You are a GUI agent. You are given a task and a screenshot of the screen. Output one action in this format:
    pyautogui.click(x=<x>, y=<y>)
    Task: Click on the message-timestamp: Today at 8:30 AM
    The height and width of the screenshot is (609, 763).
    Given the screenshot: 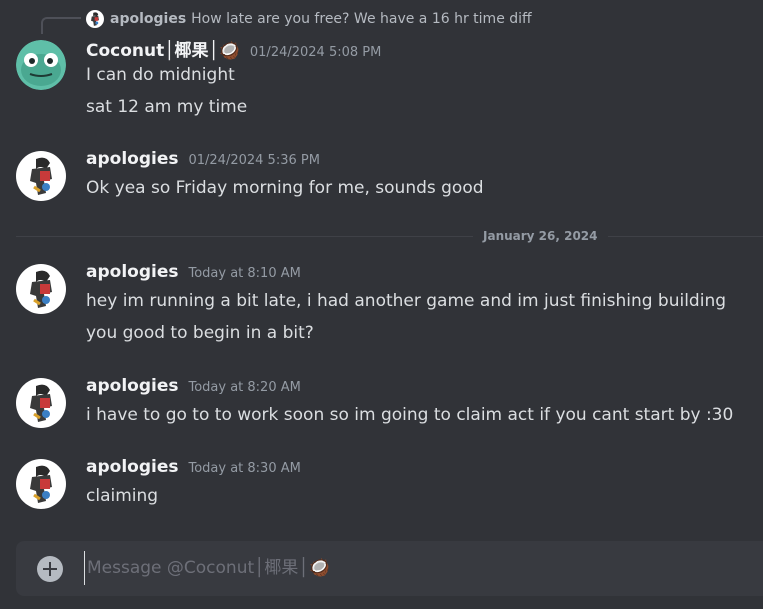 What is the action you would take?
    pyautogui.click(x=244, y=468)
    